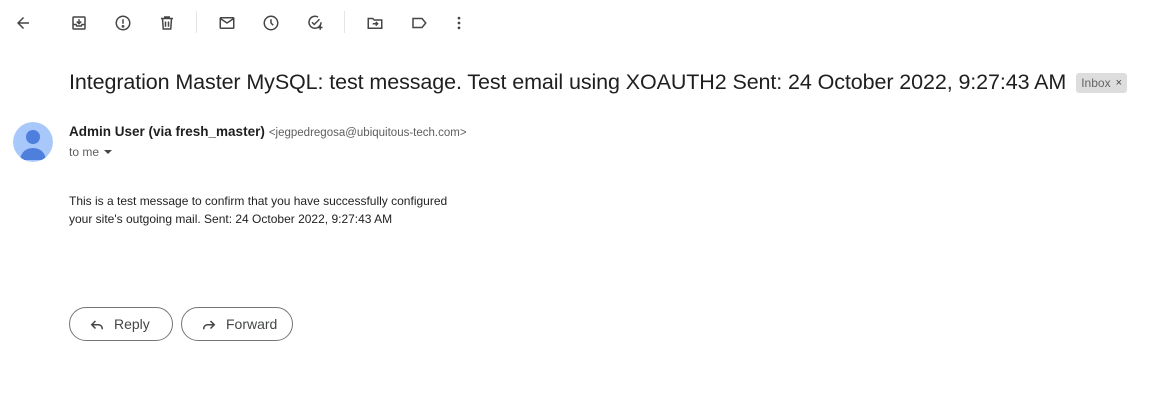 Image resolution: width=1160 pixels, height=406 pixels. I want to click on add-to-tasks-icon, so click(315, 23).